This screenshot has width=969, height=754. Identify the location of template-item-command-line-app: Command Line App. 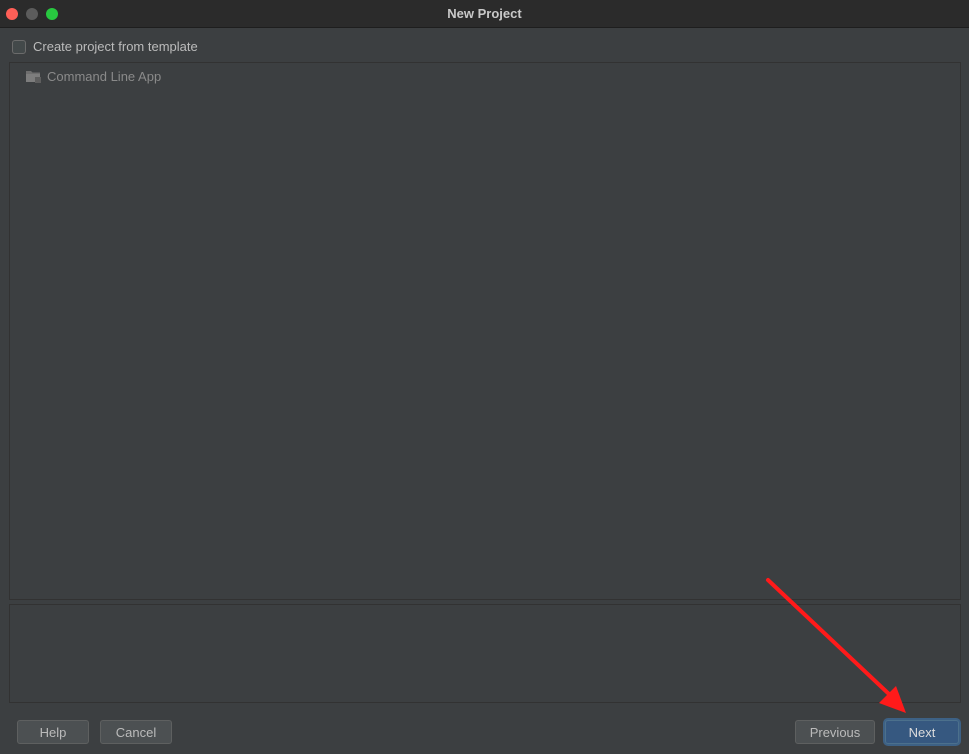
(93, 76).